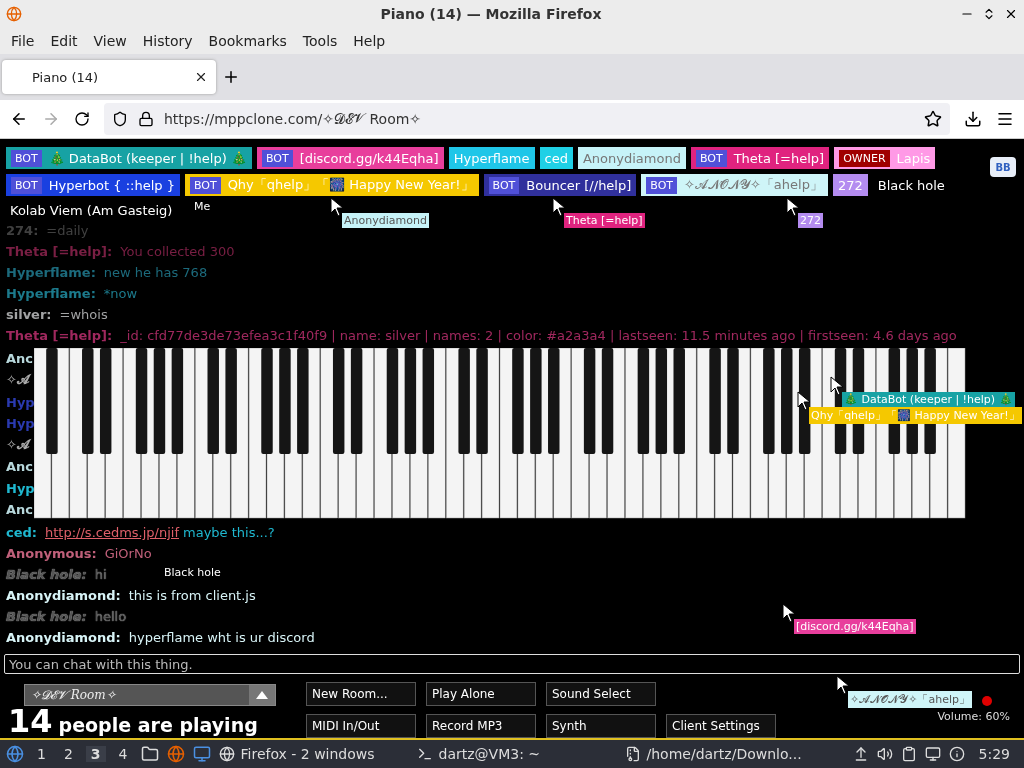  I want to click on clock: 5:29, so click(994, 754).